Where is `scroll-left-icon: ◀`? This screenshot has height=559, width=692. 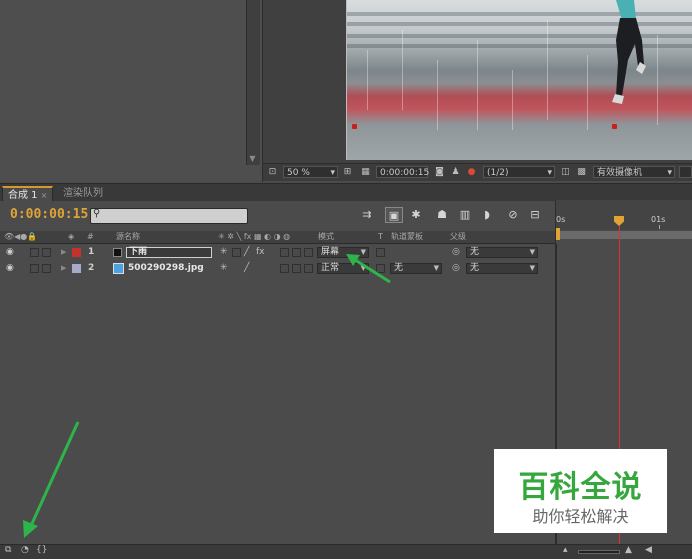 scroll-left-icon: ◀ is located at coordinates (648, 550).